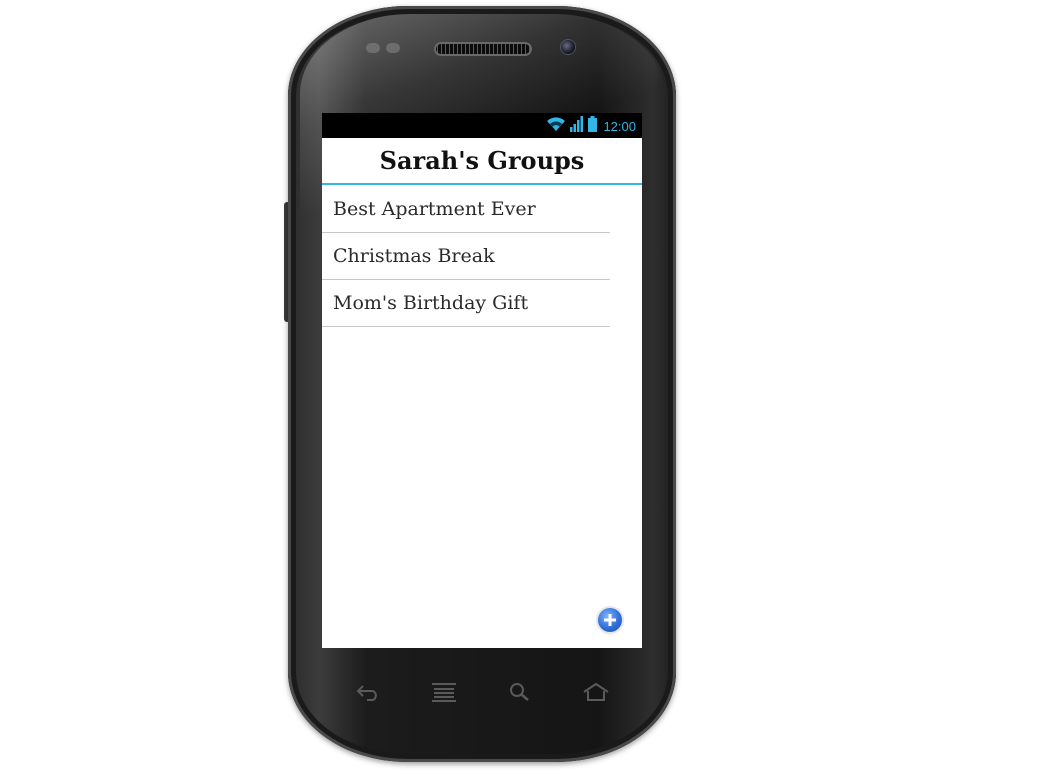 The width and height of the screenshot is (1042, 782). I want to click on search-button, so click(520, 692).